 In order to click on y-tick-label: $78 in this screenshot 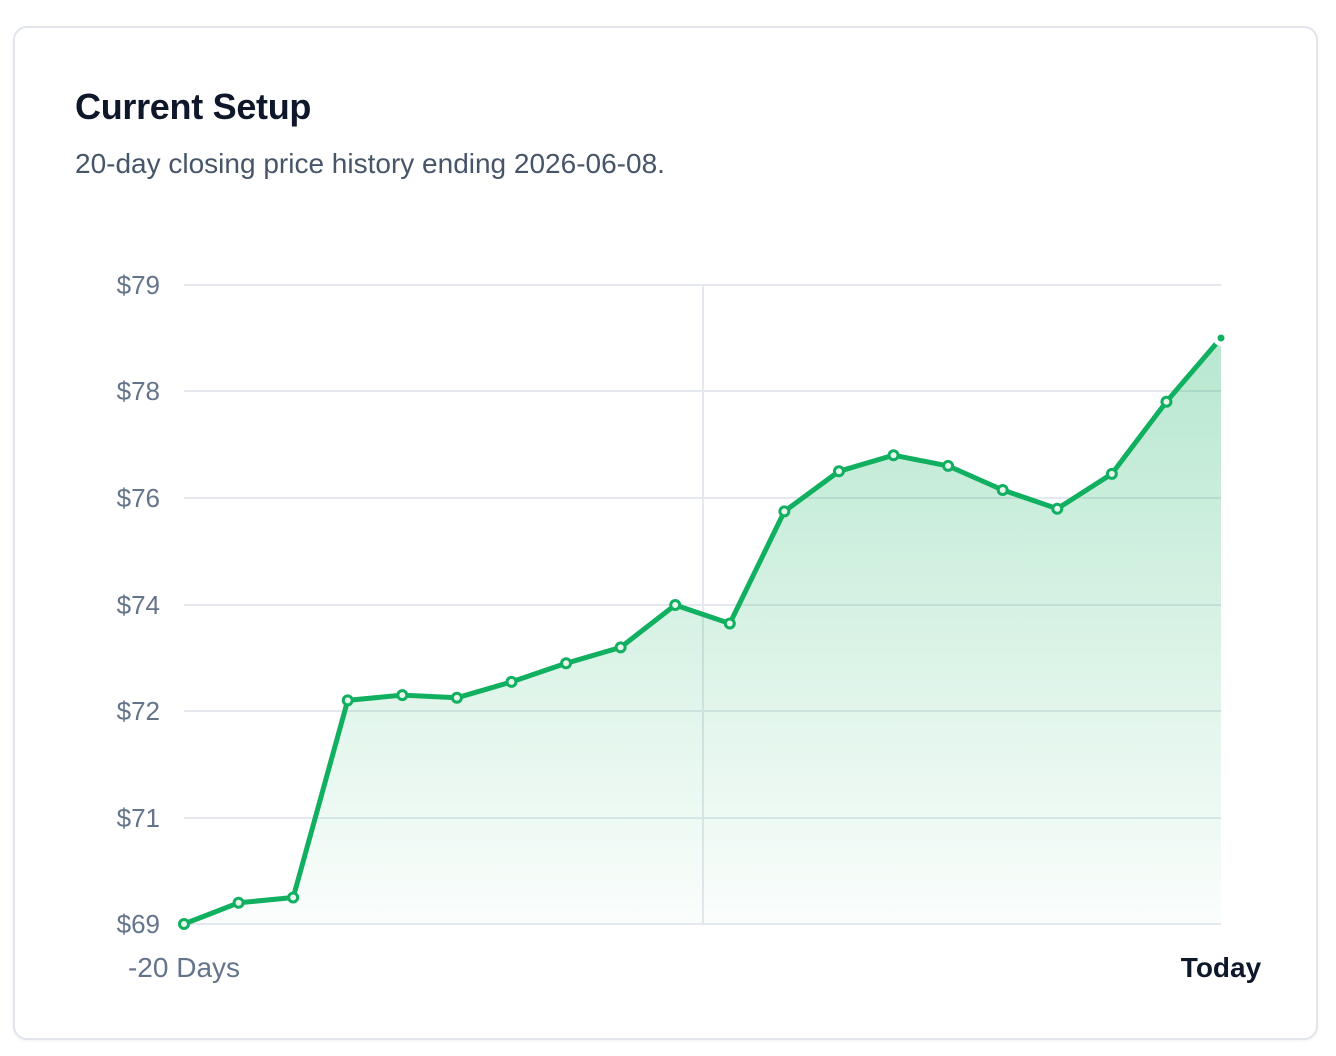, I will do `click(138, 391)`.